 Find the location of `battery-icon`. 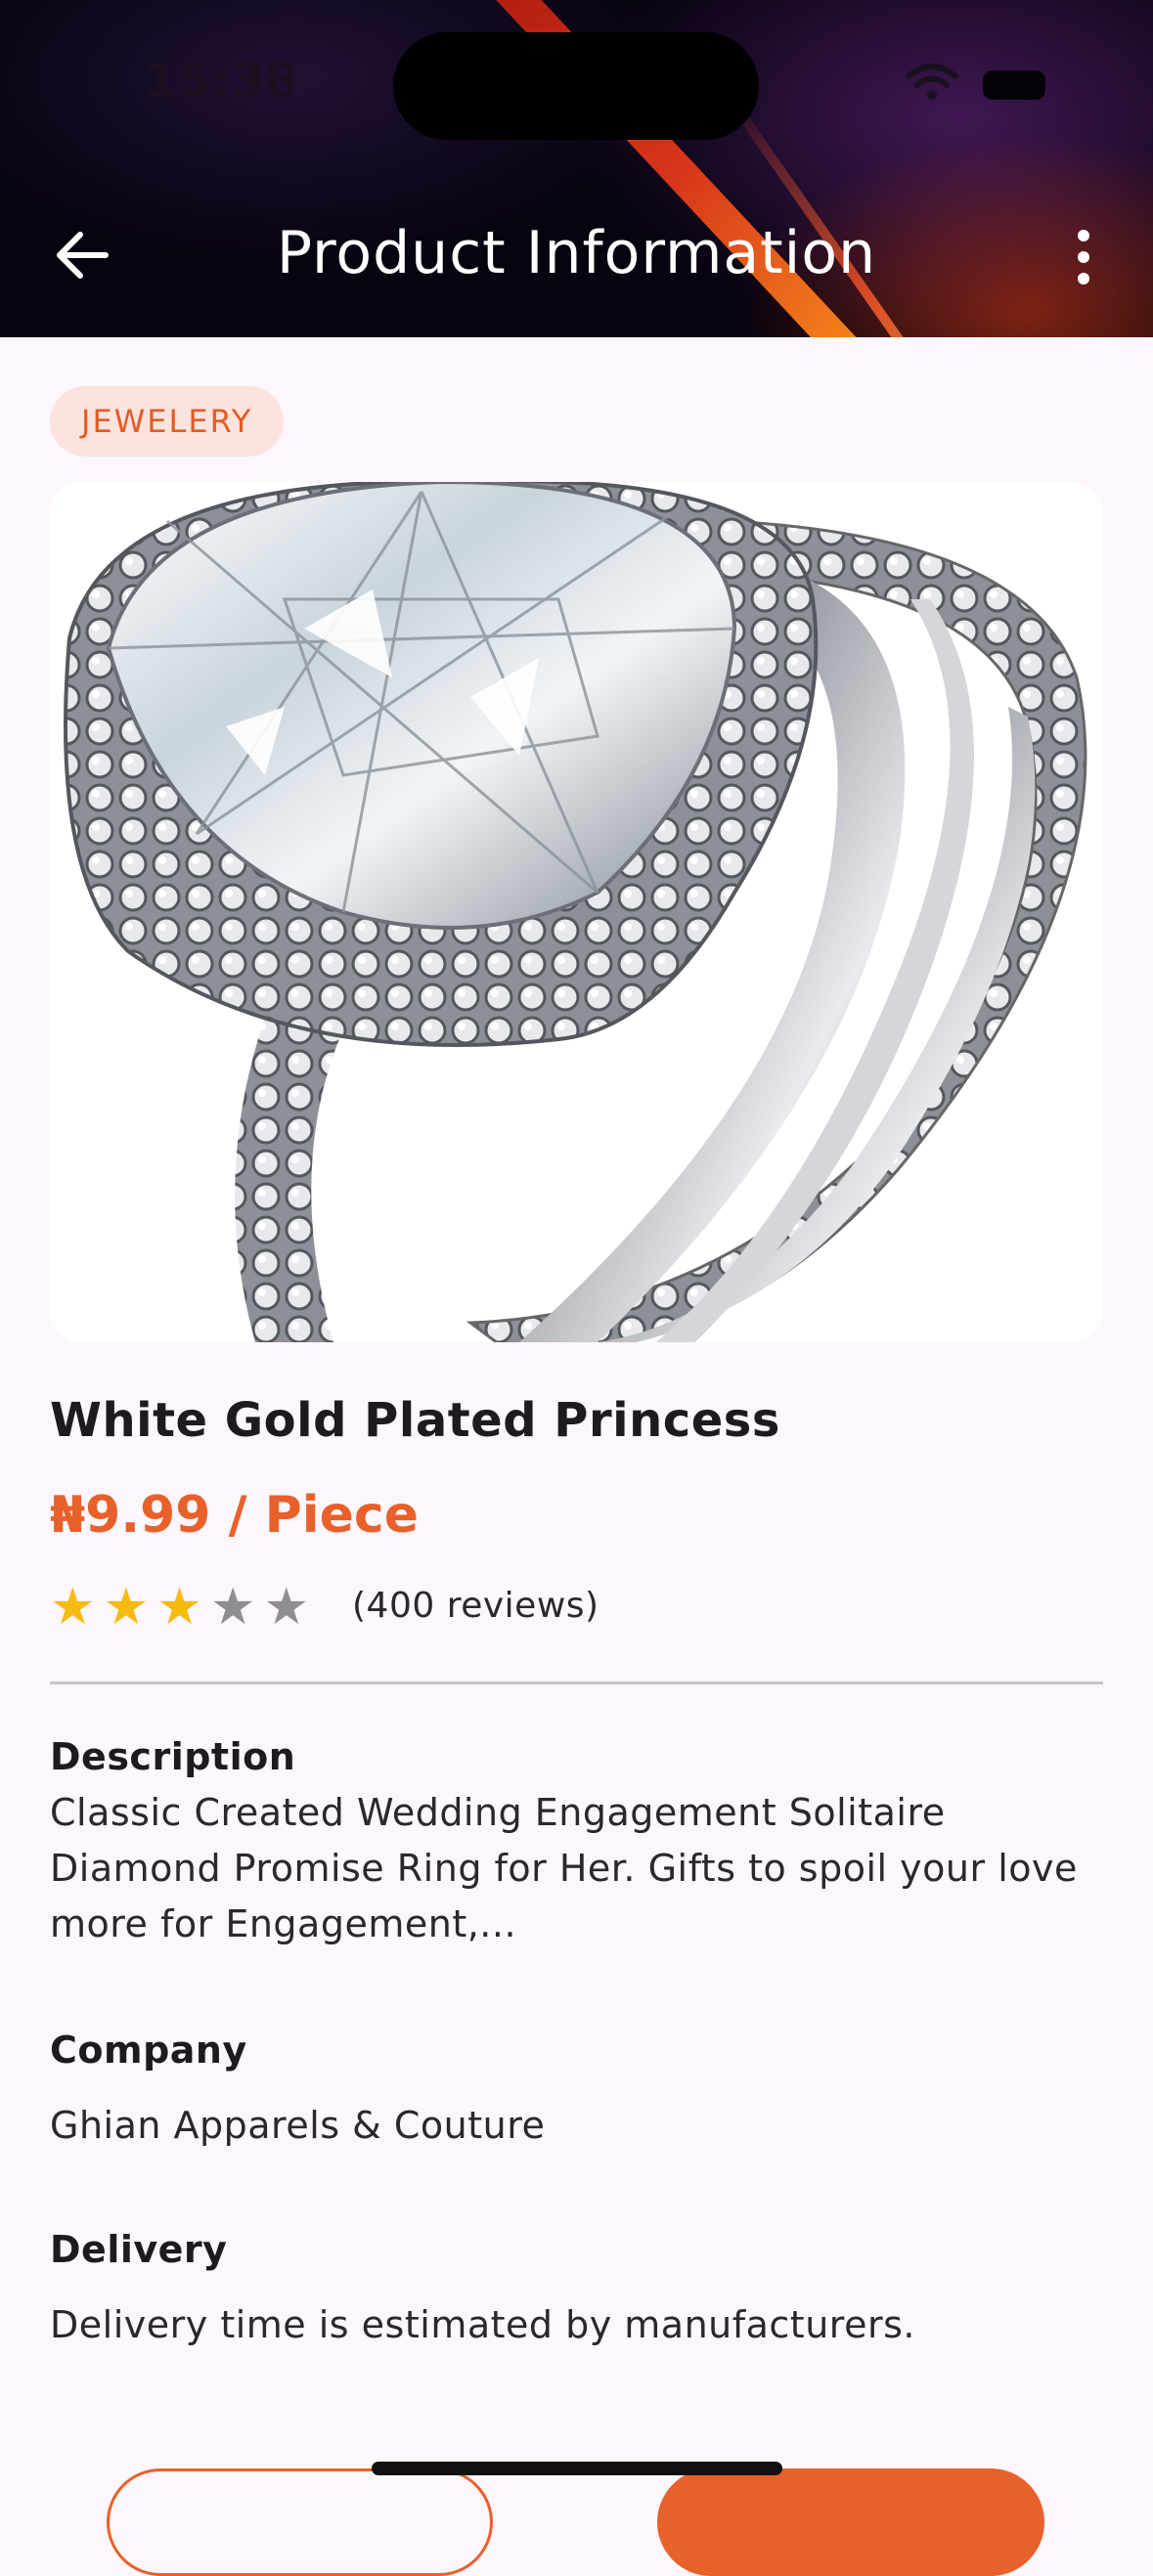

battery-icon is located at coordinates (1014, 85).